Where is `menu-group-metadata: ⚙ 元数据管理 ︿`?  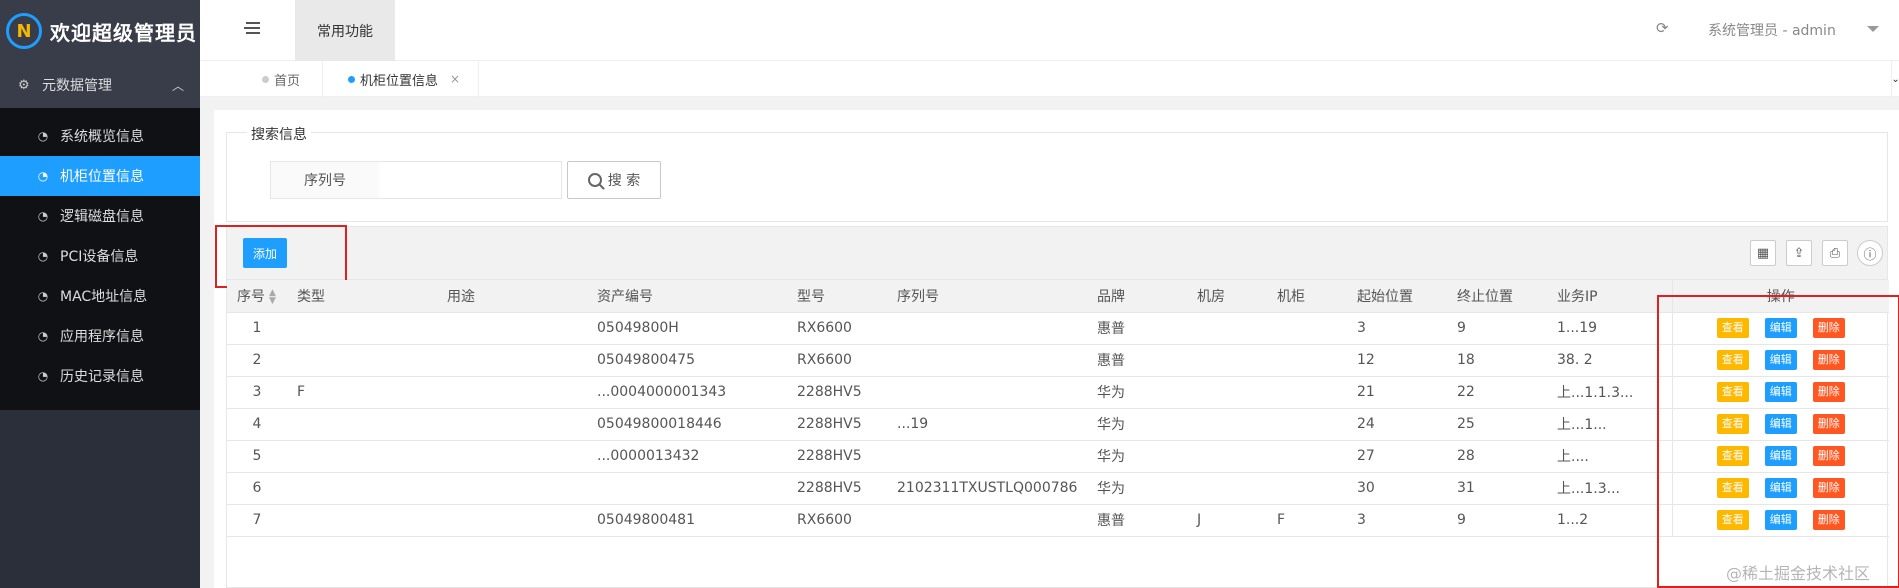 menu-group-metadata: ⚙ 元数据管理 ︿ is located at coordinates (100, 85).